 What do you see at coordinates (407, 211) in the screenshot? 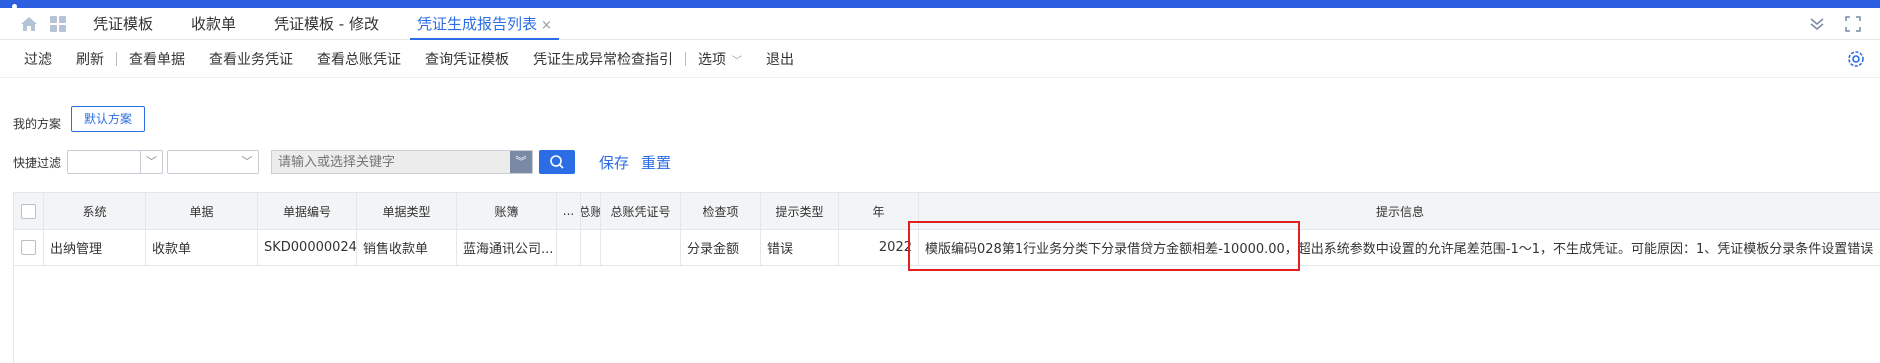
I see `header-bill-type: 单据类型` at bounding box center [407, 211].